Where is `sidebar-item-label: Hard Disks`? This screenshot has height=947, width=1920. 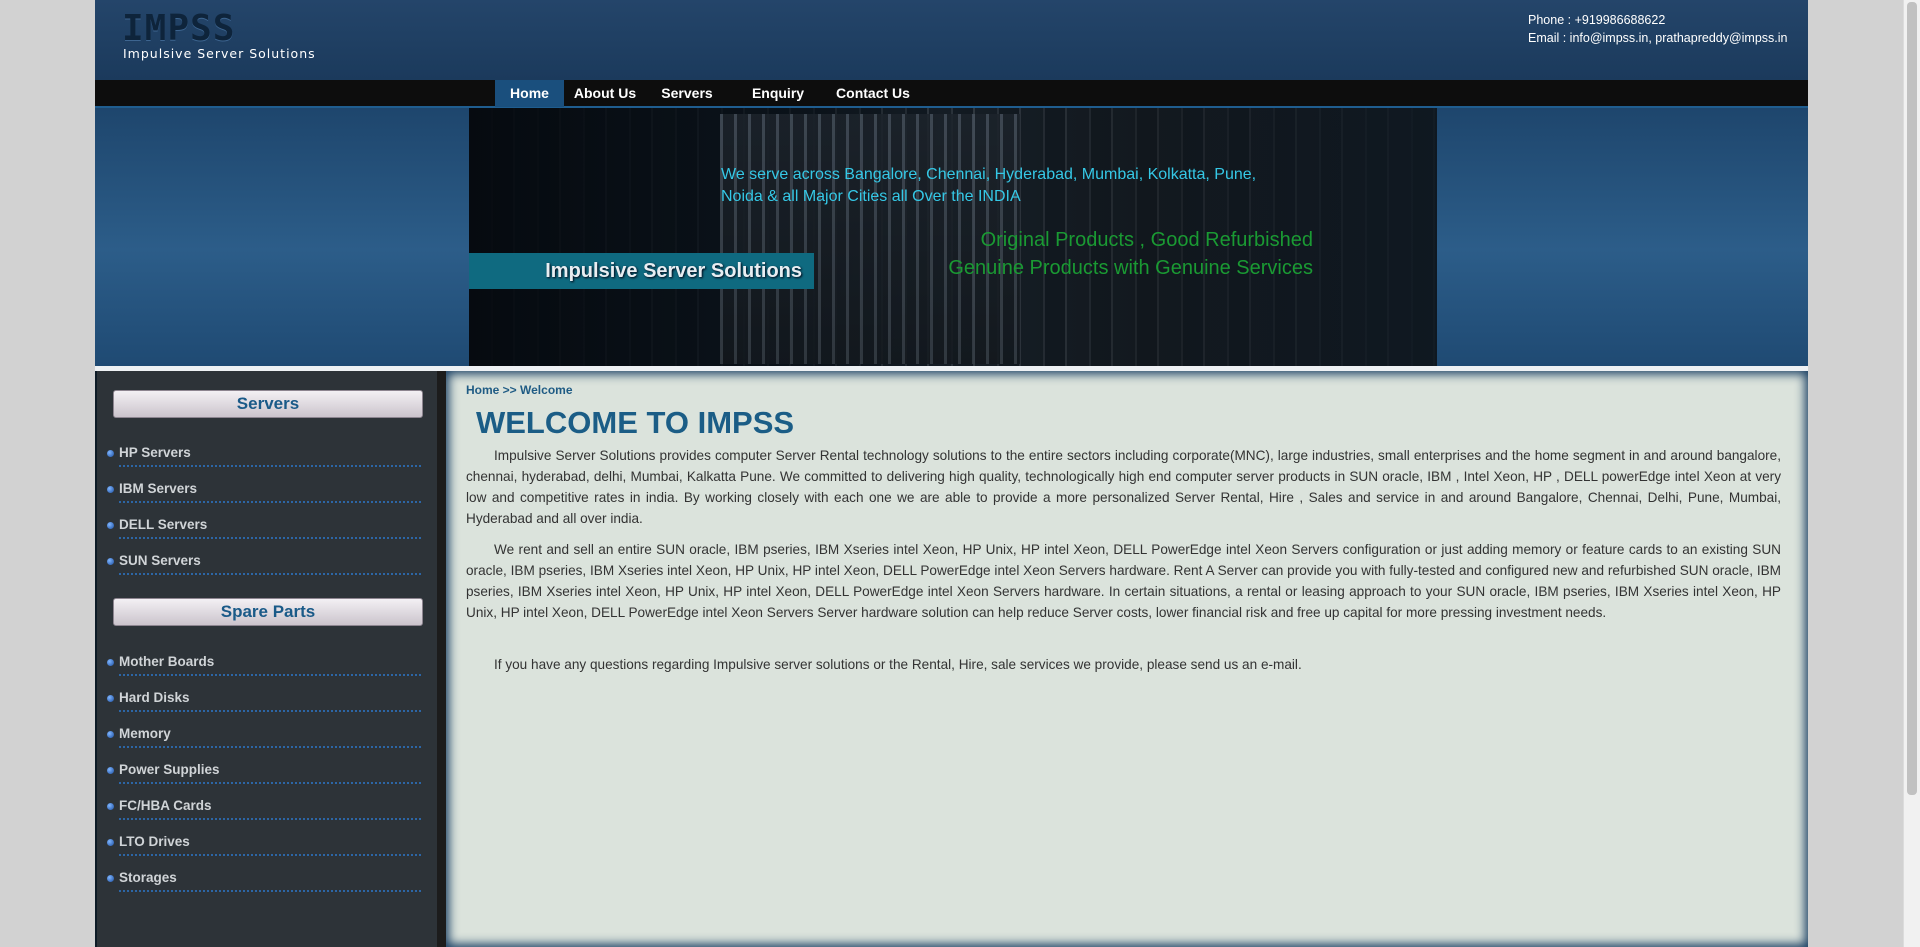 sidebar-item-label: Hard Disks is located at coordinates (154, 697).